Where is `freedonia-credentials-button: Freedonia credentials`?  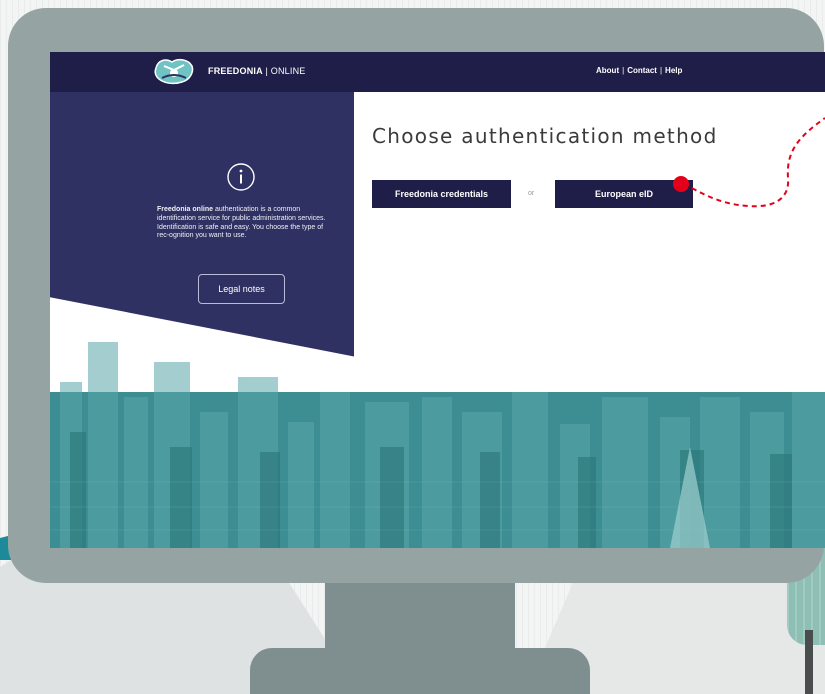
freedonia-credentials-button: Freedonia credentials is located at coordinates (441, 194).